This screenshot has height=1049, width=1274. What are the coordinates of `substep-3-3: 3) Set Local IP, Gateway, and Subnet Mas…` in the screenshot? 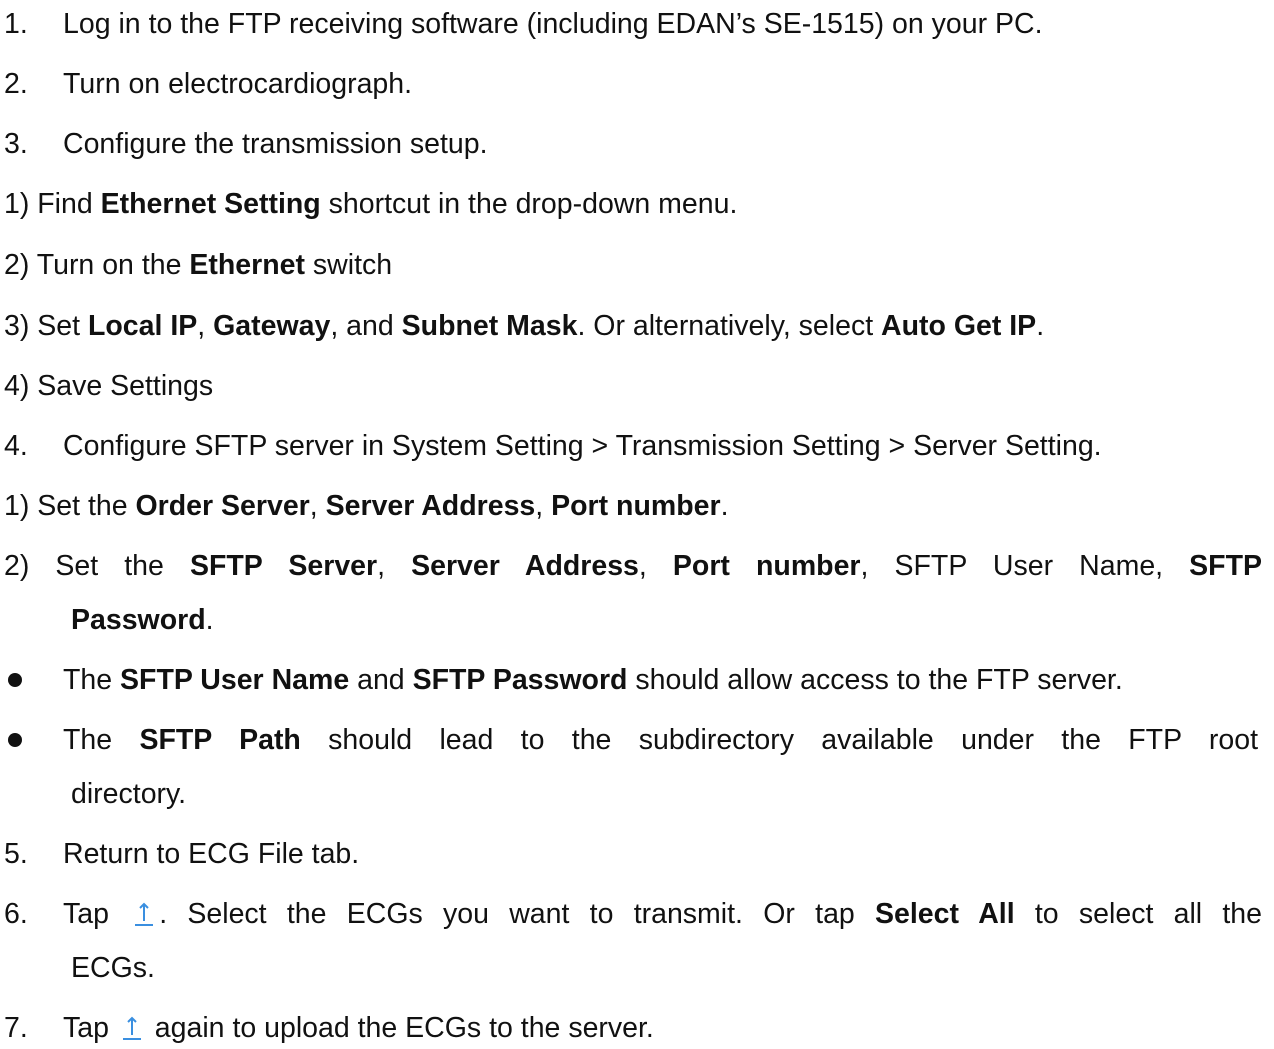 It's located at (637, 326).